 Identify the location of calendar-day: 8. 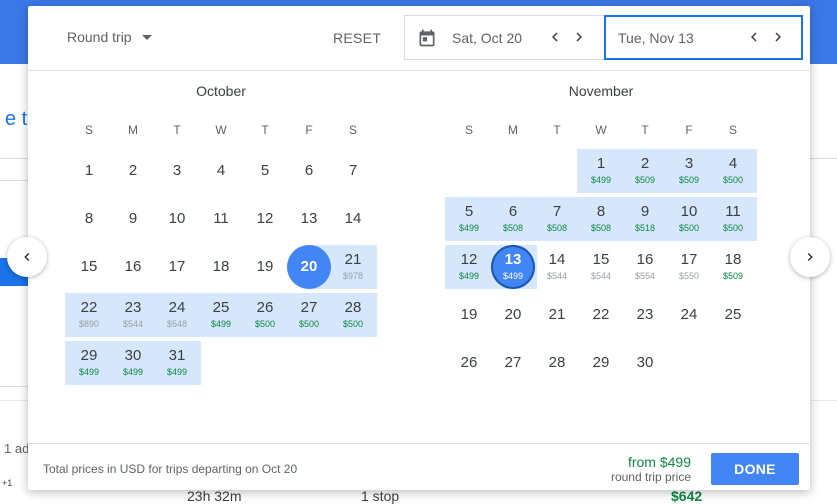
(89, 219).